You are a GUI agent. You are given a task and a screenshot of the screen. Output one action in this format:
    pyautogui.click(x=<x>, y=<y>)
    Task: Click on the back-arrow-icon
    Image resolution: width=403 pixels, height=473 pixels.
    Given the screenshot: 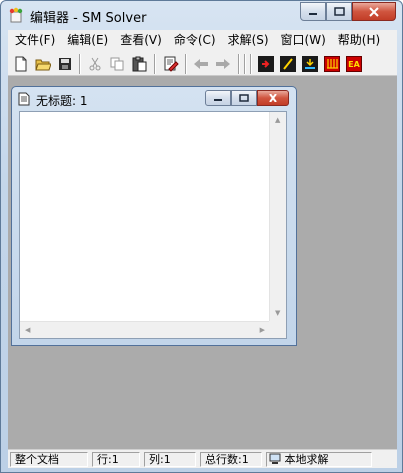 What is the action you would take?
    pyautogui.click(x=201, y=64)
    